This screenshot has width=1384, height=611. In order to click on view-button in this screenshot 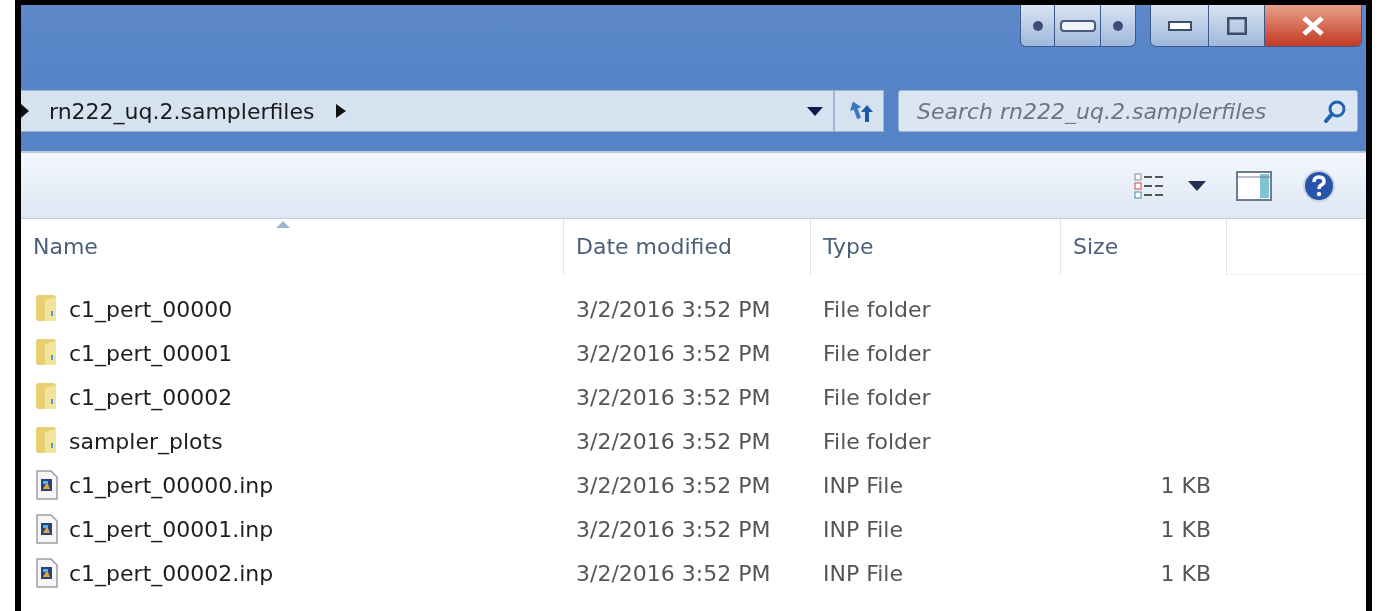, I will do `click(1149, 185)`.